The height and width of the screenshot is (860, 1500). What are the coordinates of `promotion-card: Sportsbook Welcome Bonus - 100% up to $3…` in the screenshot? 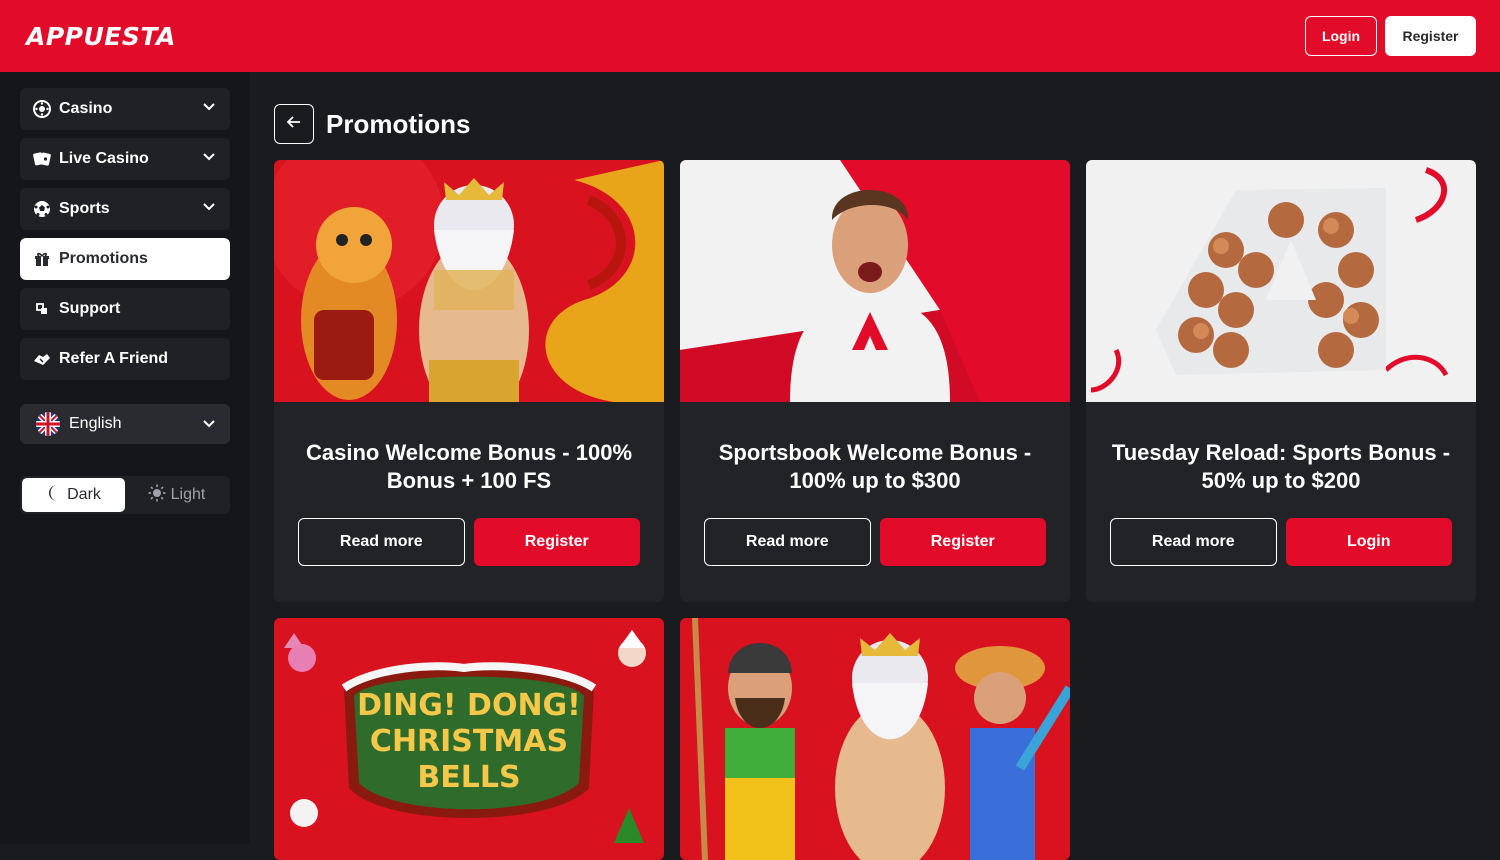 It's located at (875, 381).